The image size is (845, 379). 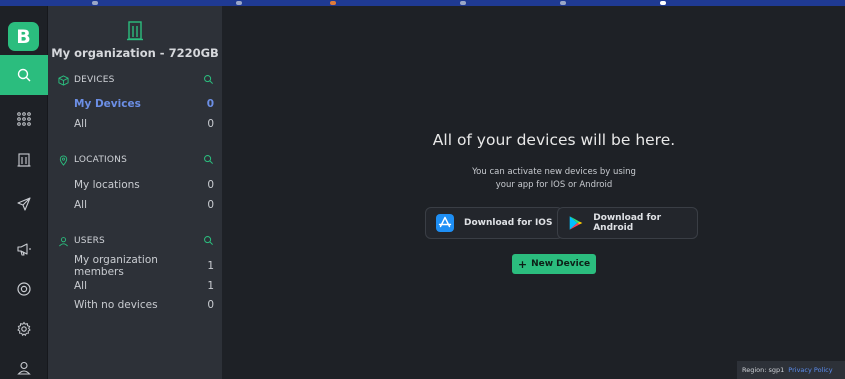 I want to click on settings-gear-icon, so click(x=24, y=329).